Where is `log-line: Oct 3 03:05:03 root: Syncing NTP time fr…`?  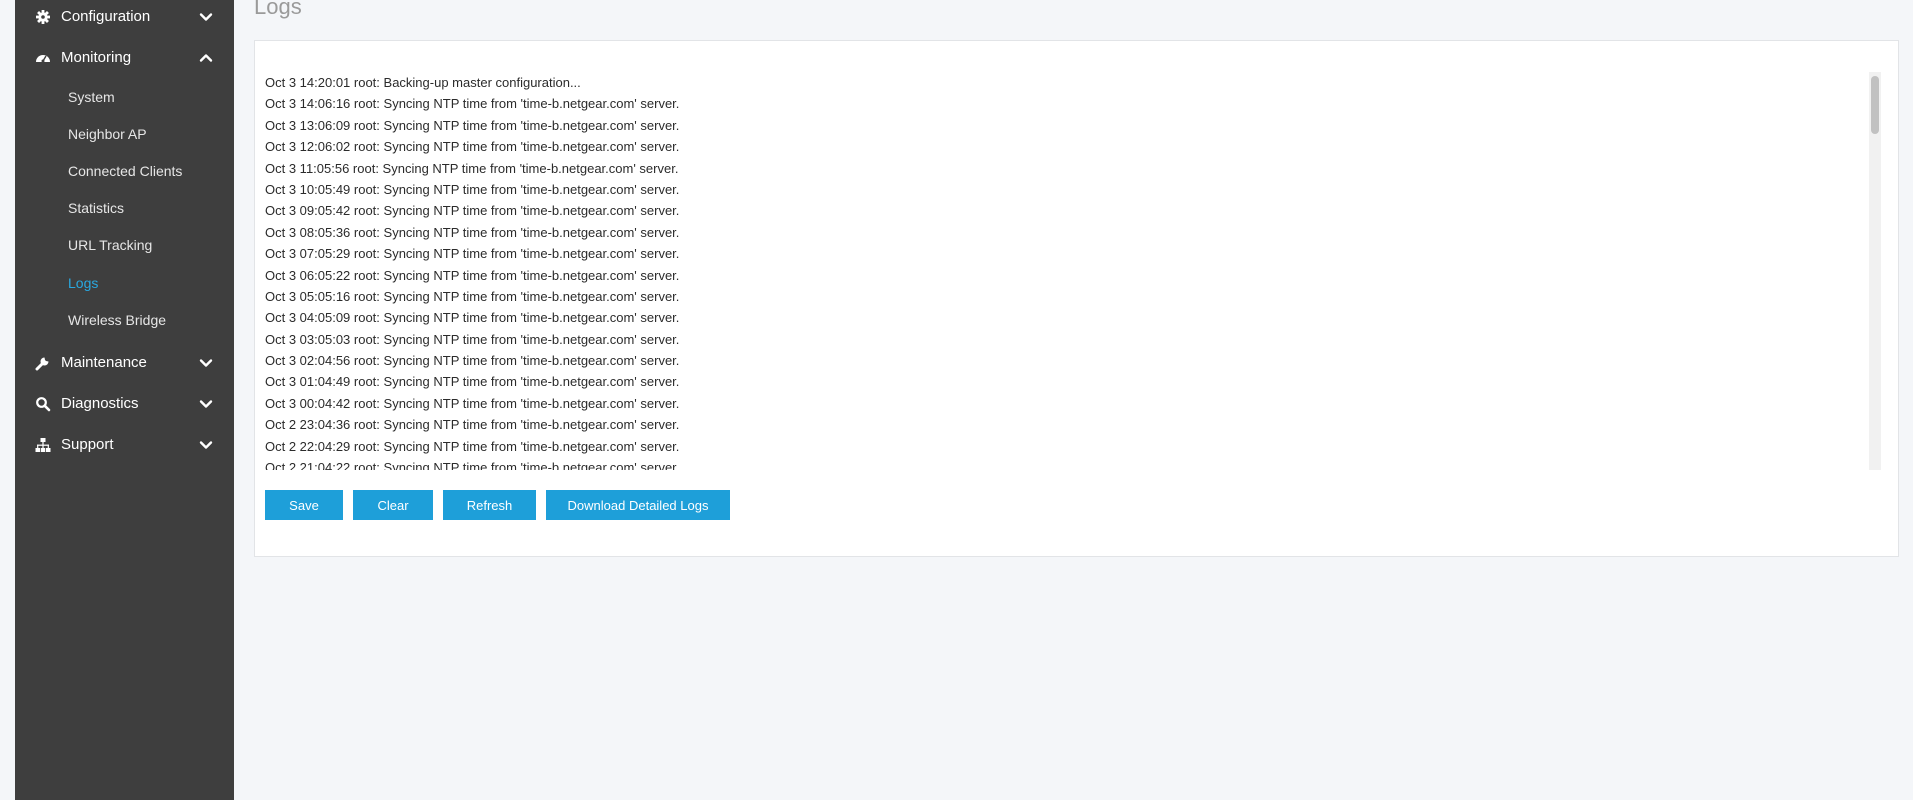 log-line: Oct 3 03:05:03 root: Syncing NTP time fr… is located at coordinates (472, 339).